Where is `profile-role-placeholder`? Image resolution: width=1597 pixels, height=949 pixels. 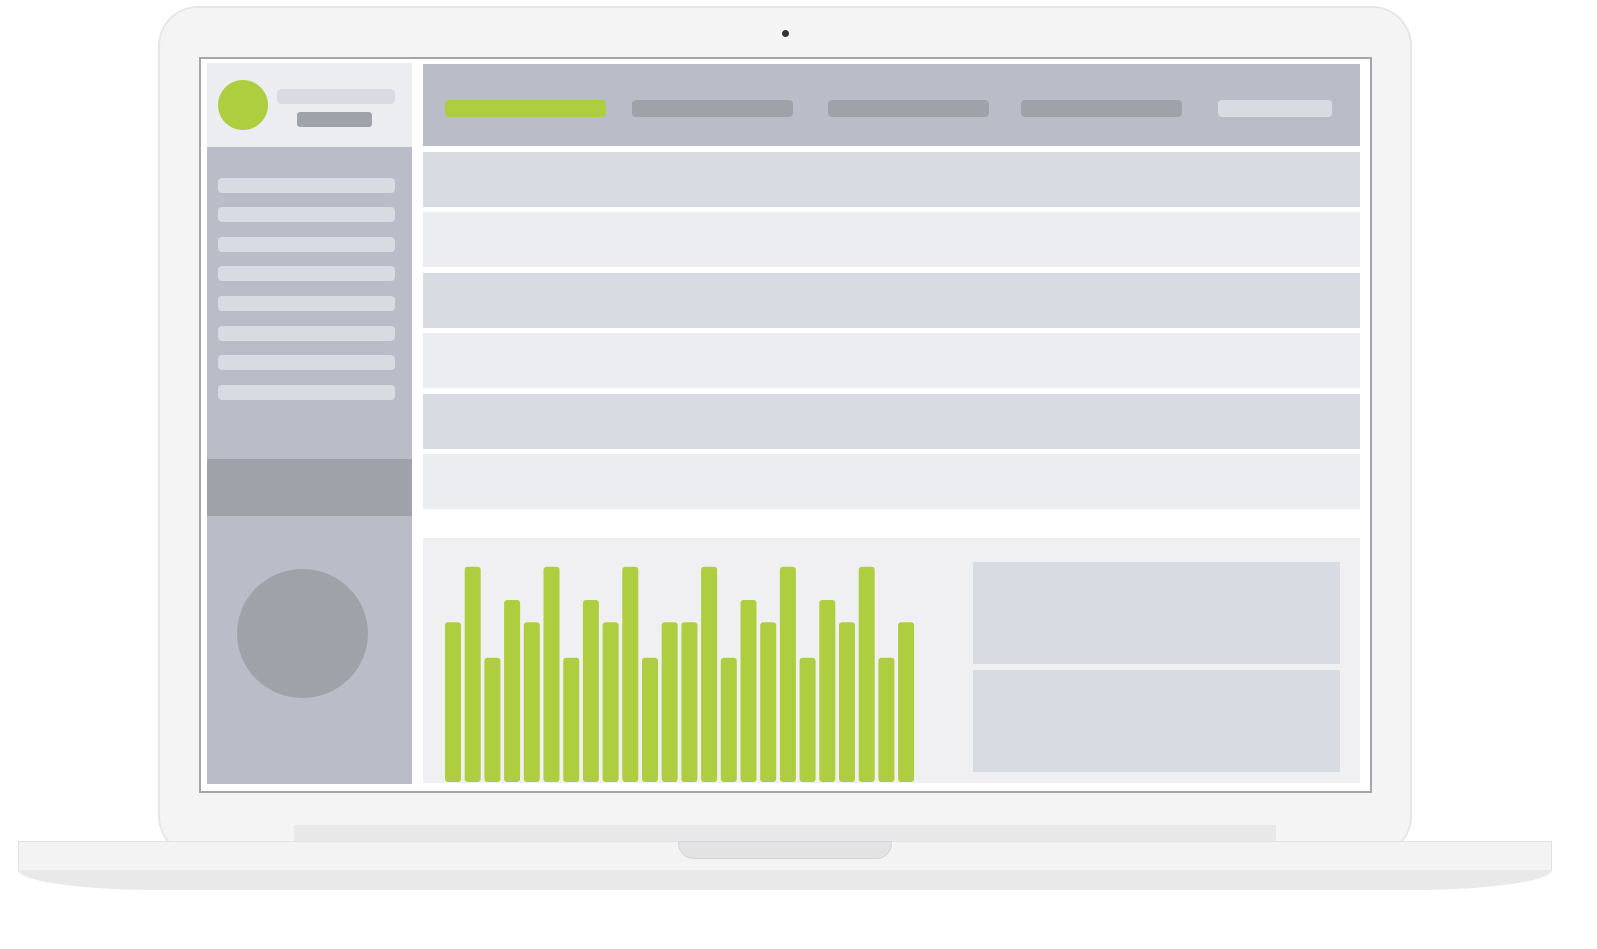
profile-role-placeholder is located at coordinates (334, 119).